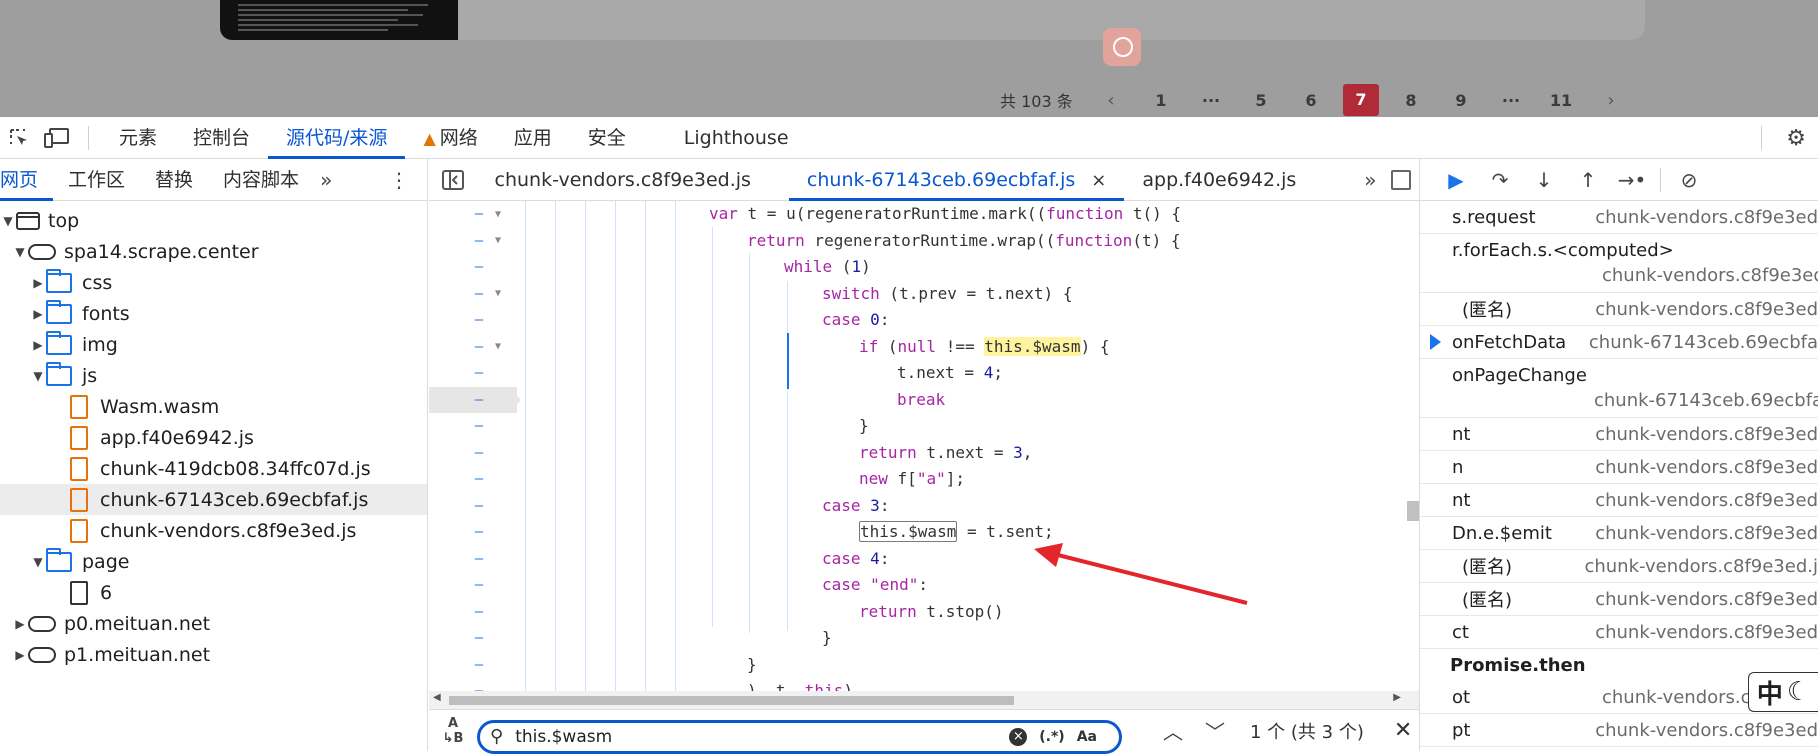 The image size is (1818, 754). What do you see at coordinates (450, 138) in the screenshot?
I see `tab-network: ▲ 网络` at bounding box center [450, 138].